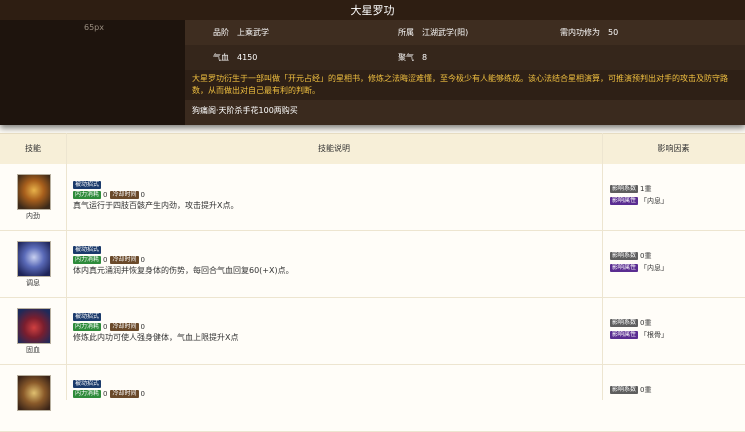  I want to click on skill-name: 内劲, so click(33, 216).